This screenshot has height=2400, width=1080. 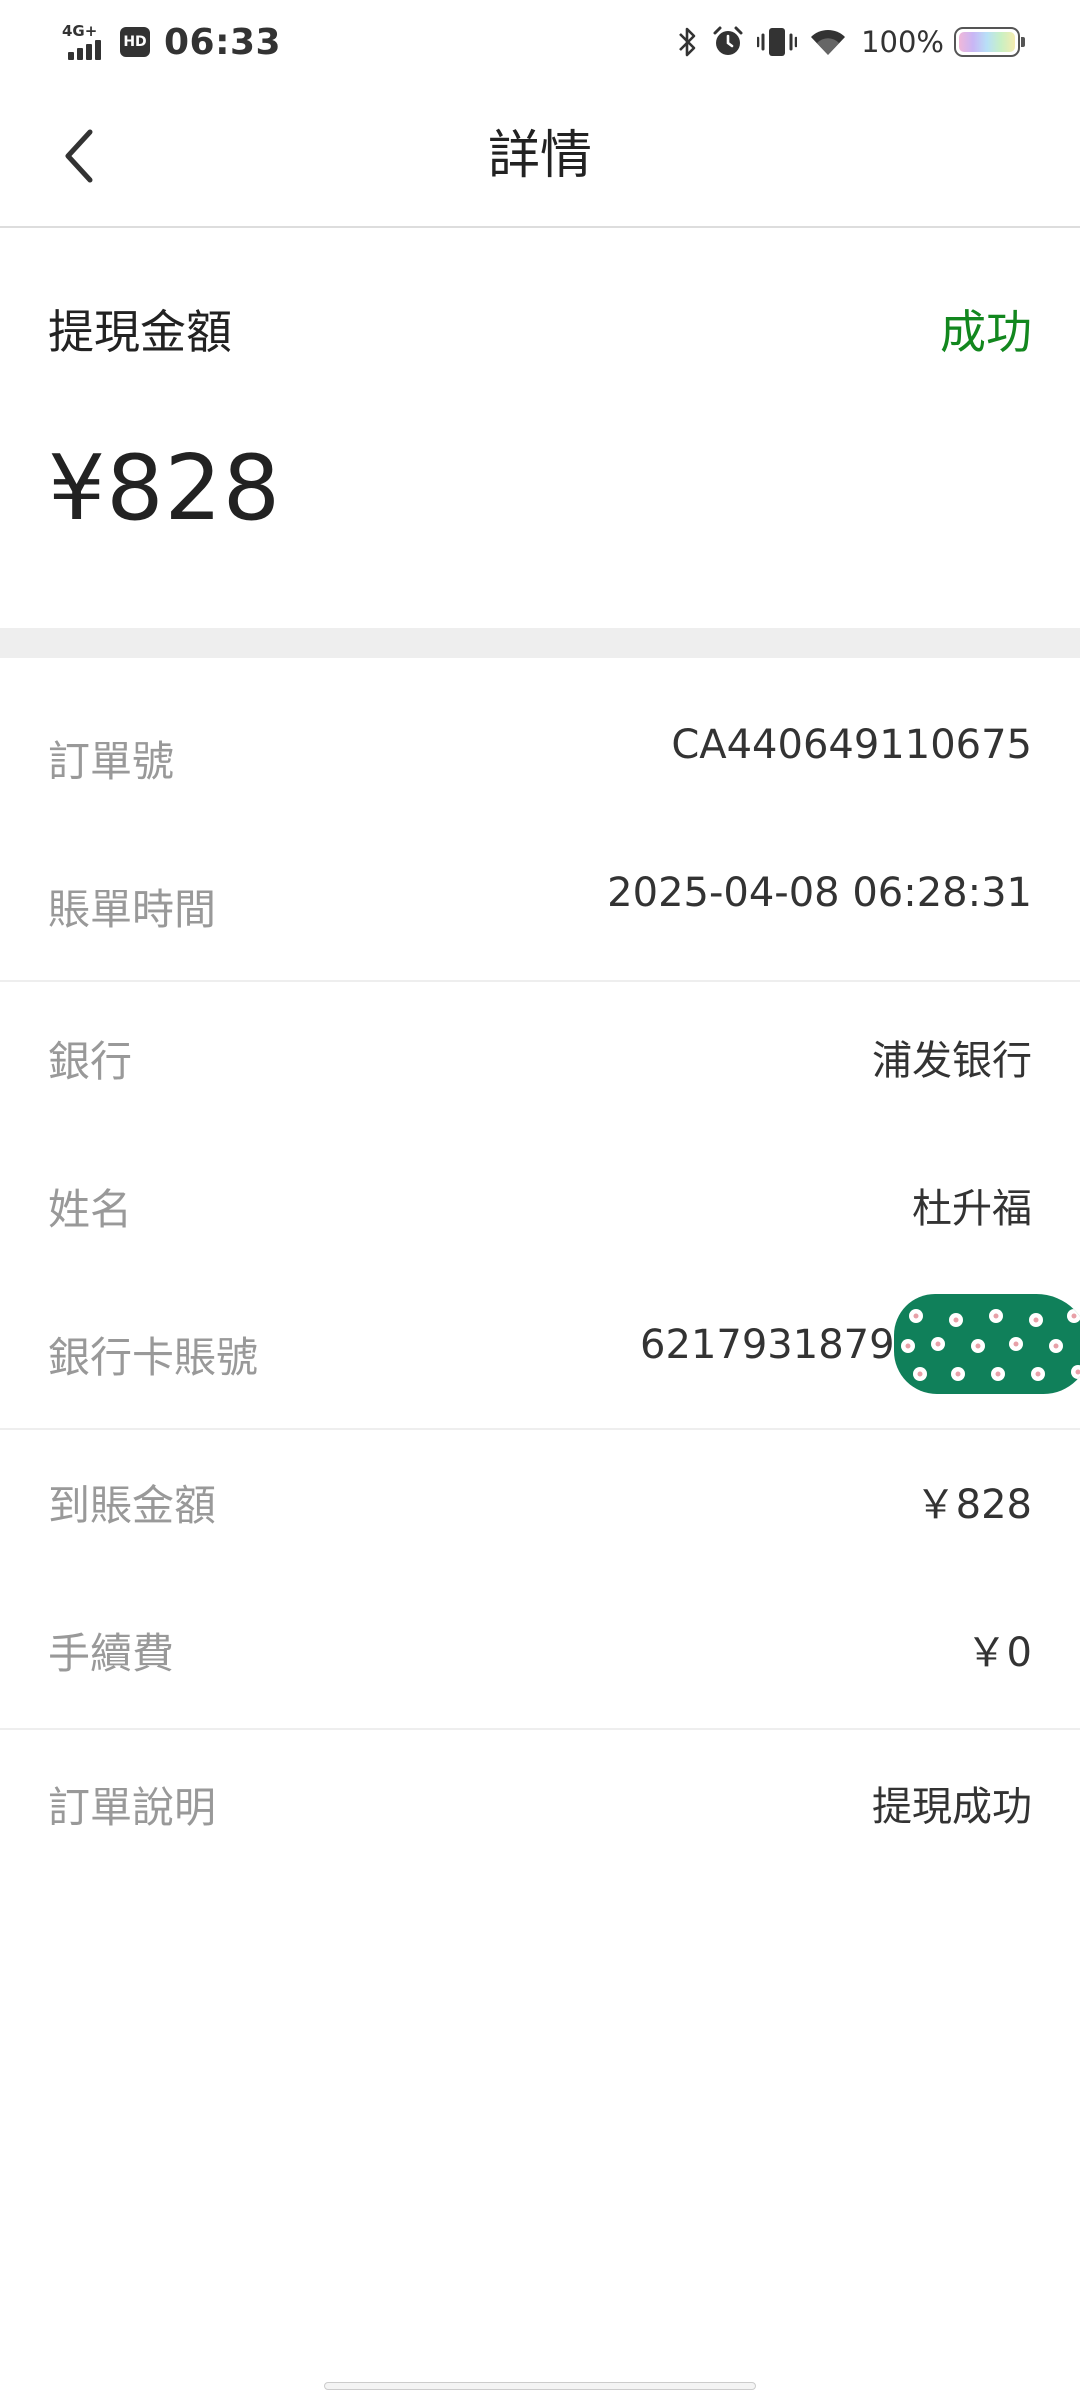 I want to click on fee-label: 手續費, so click(x=111, y=1653).